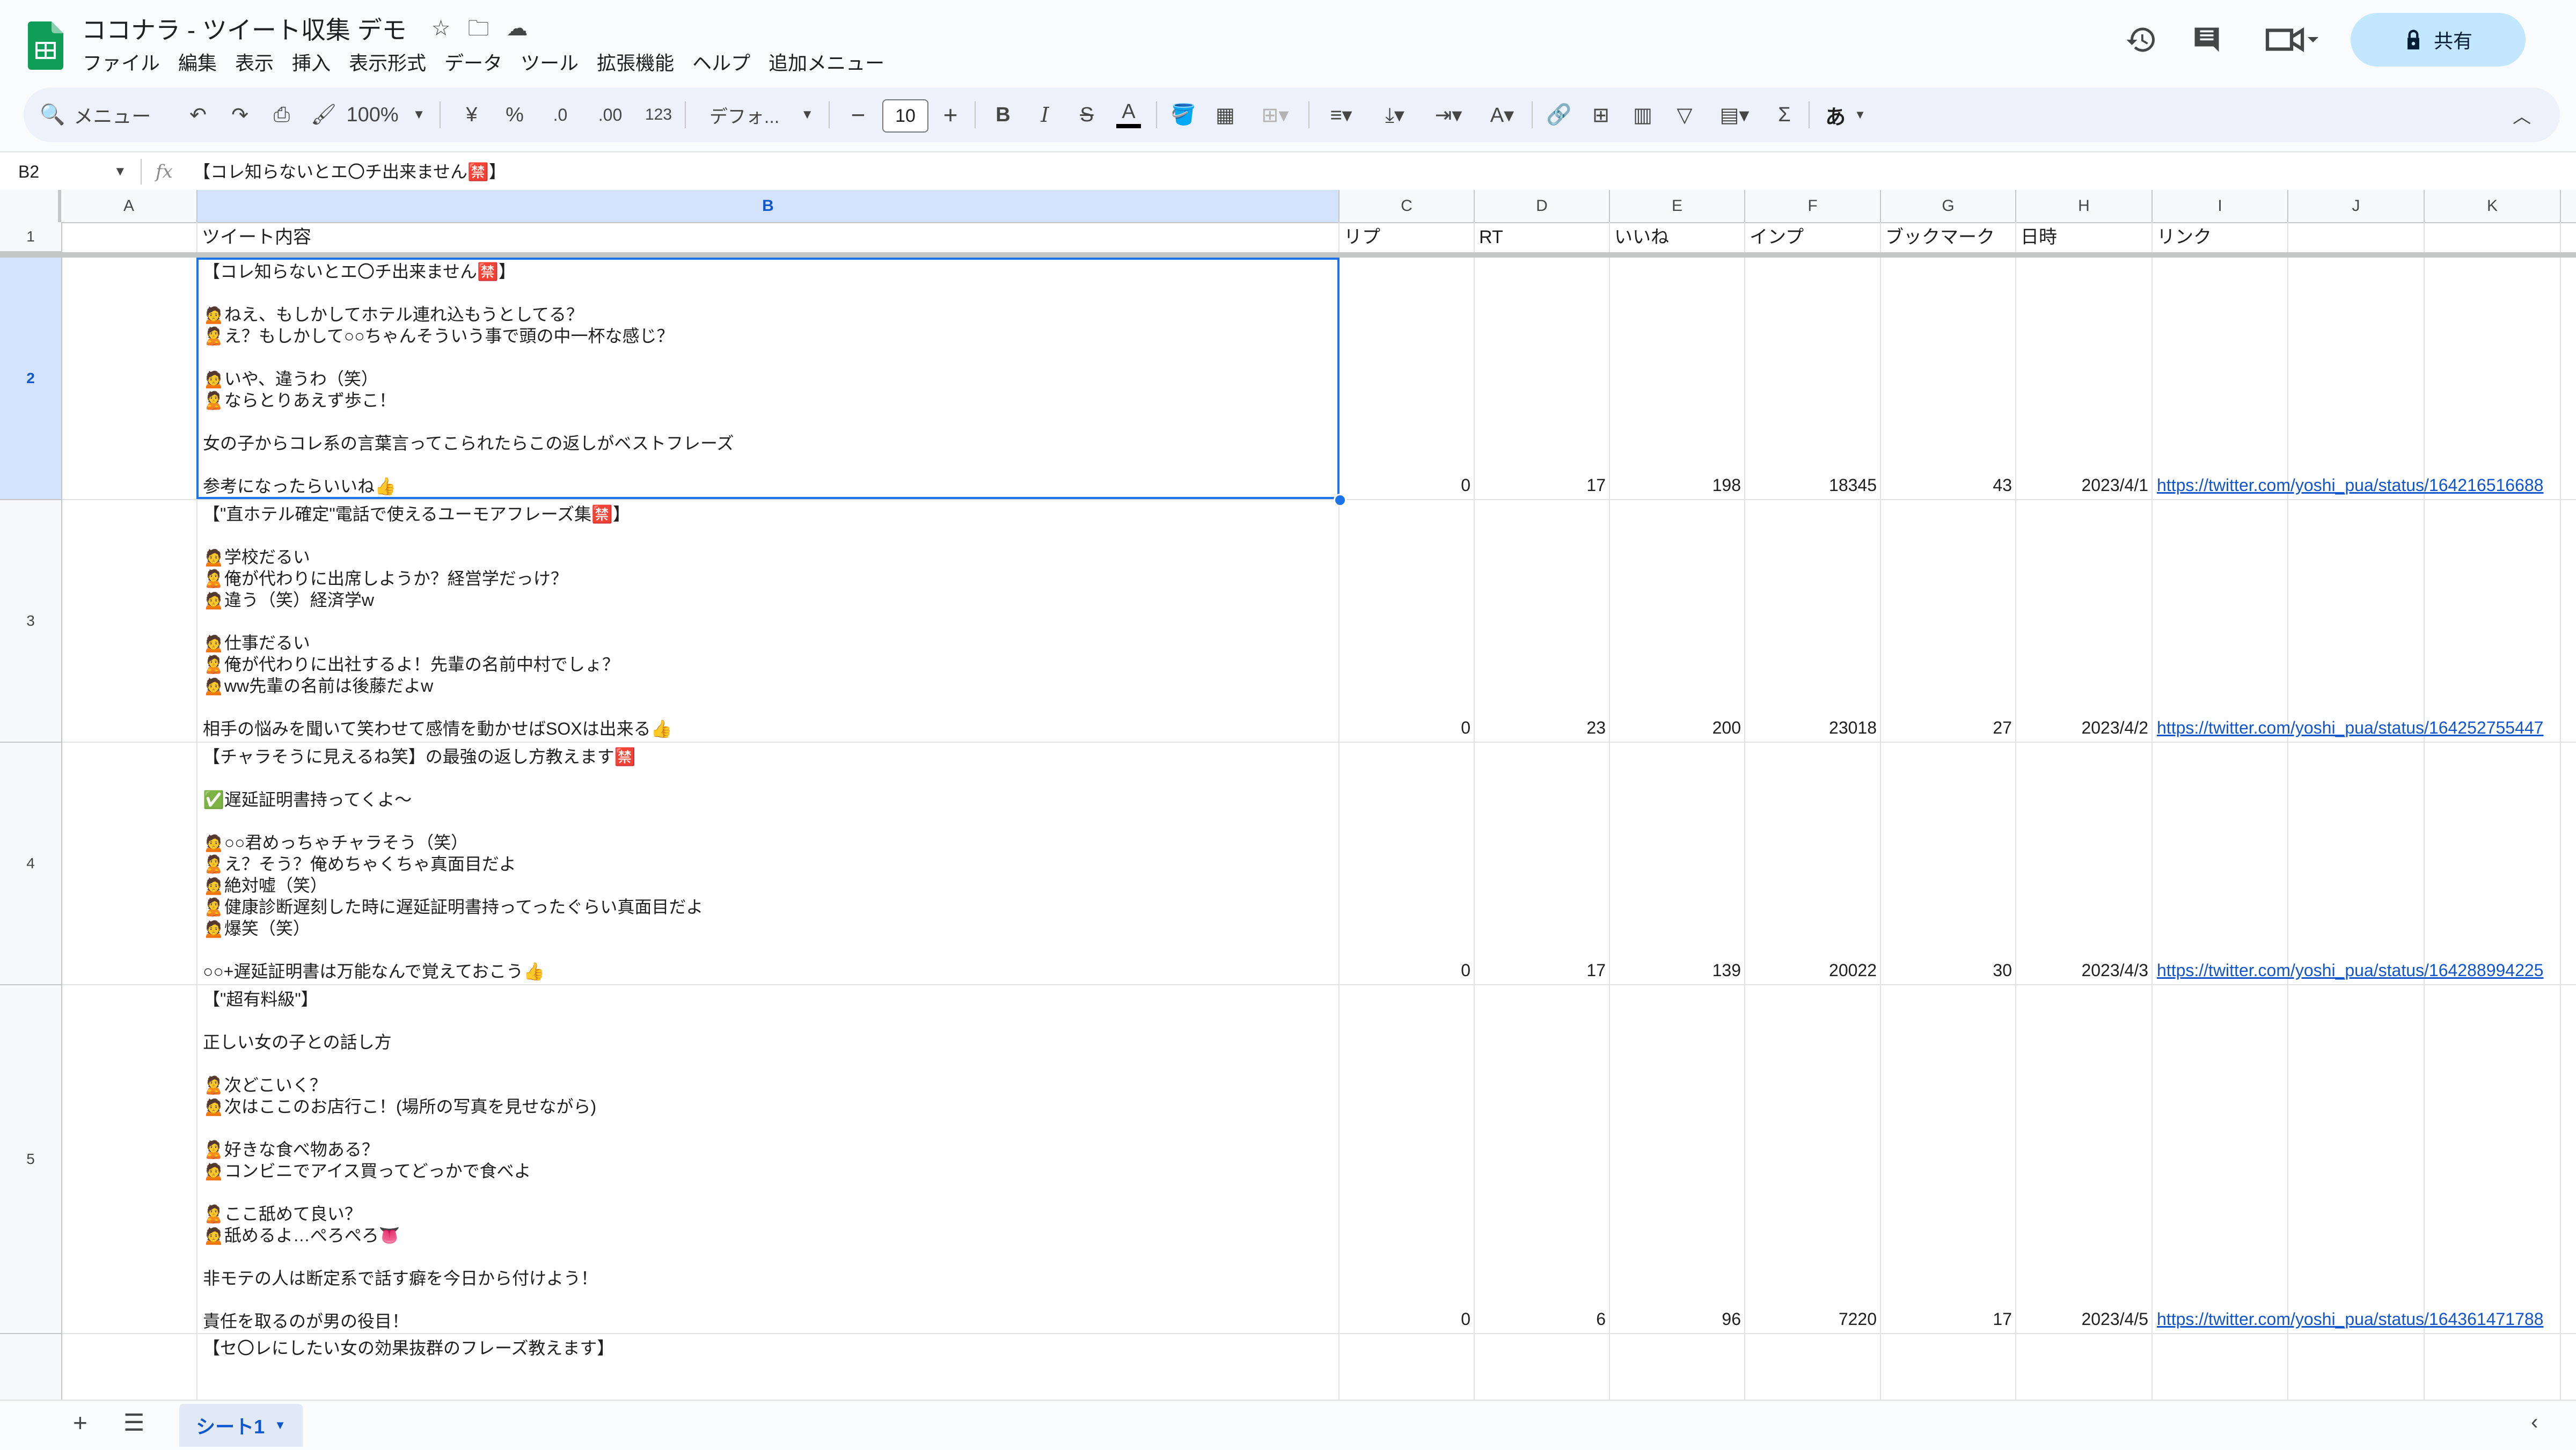  I want to click on likes-count-cell: 139, so click(1675, 970).